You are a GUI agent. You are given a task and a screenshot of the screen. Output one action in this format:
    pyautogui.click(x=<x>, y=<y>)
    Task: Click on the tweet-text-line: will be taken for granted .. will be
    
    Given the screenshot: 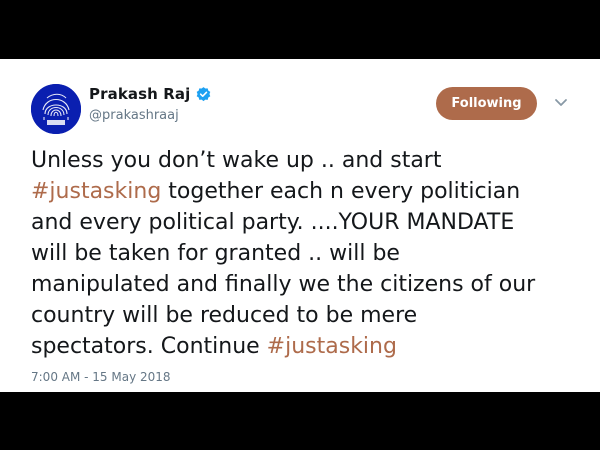 What is the action you would take?
    pyautogui.click(x=301, y=253)
    